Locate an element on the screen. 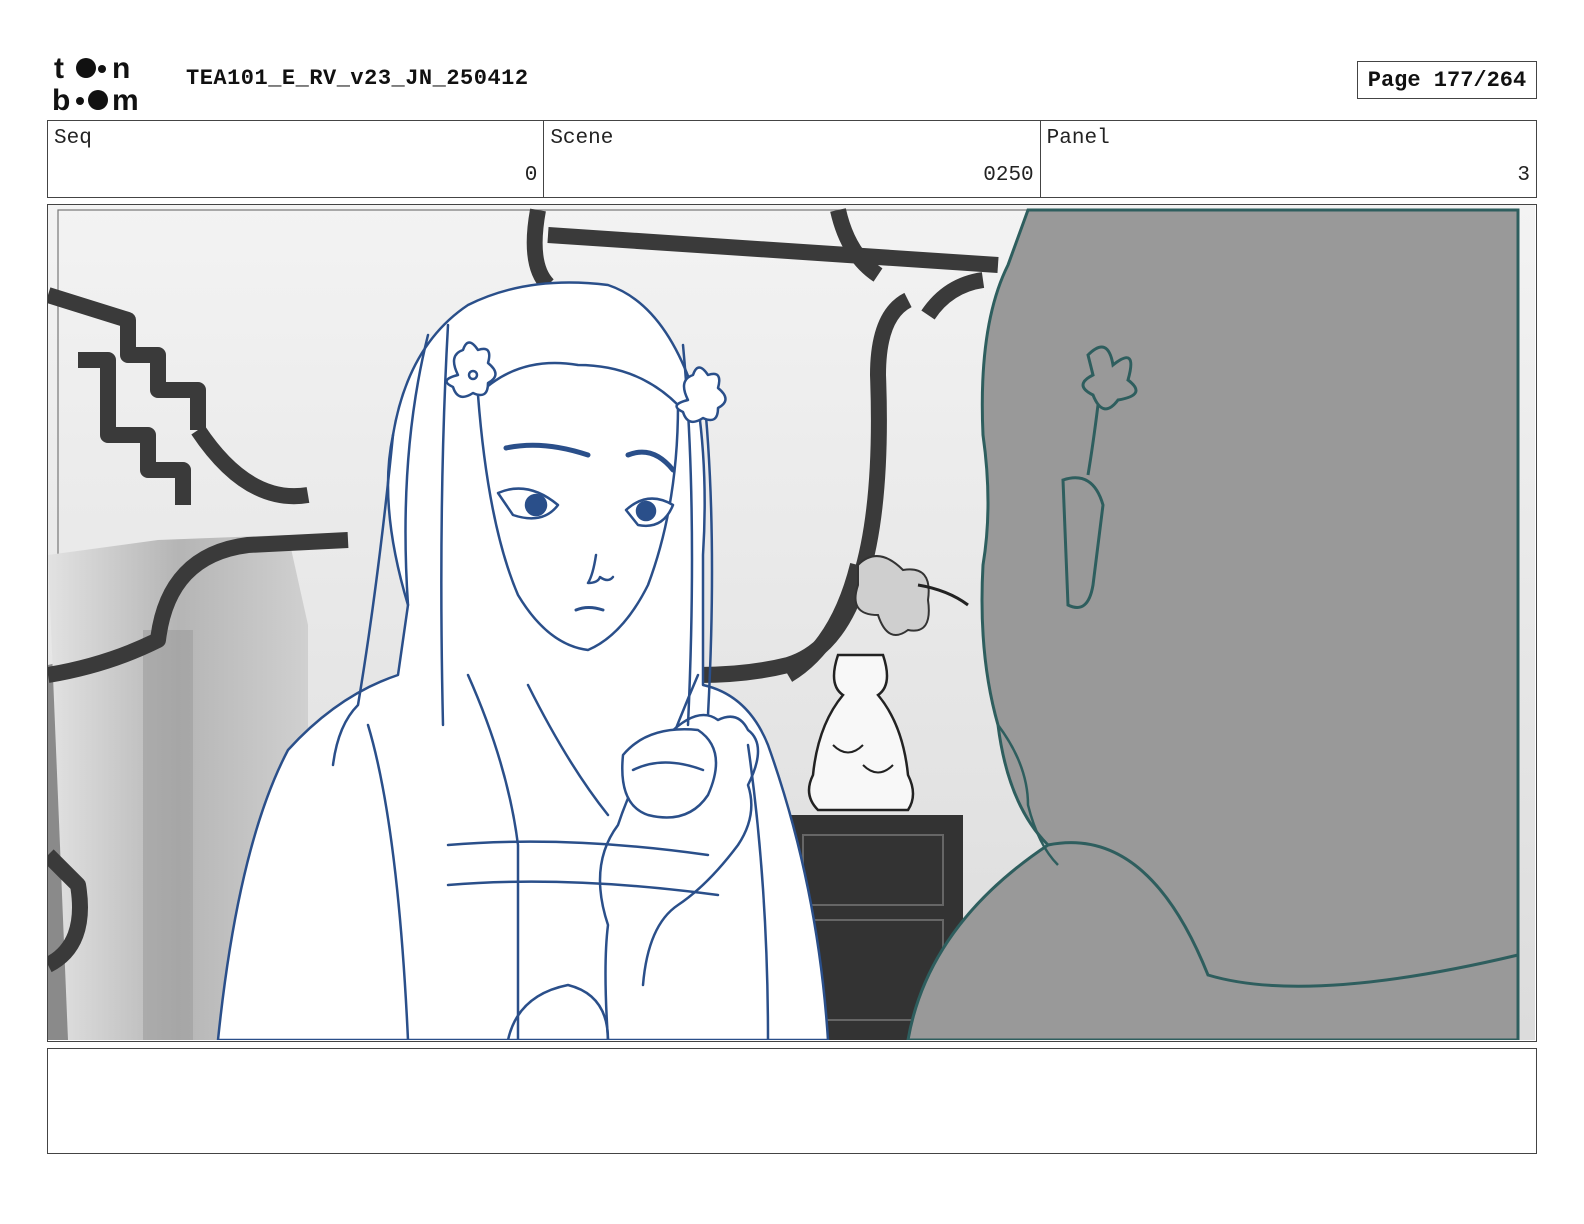 Image resolution: width=1584 pixels, height=1224 pixels. seq-cell: Seq 0 is located at coordinates (296, 159).